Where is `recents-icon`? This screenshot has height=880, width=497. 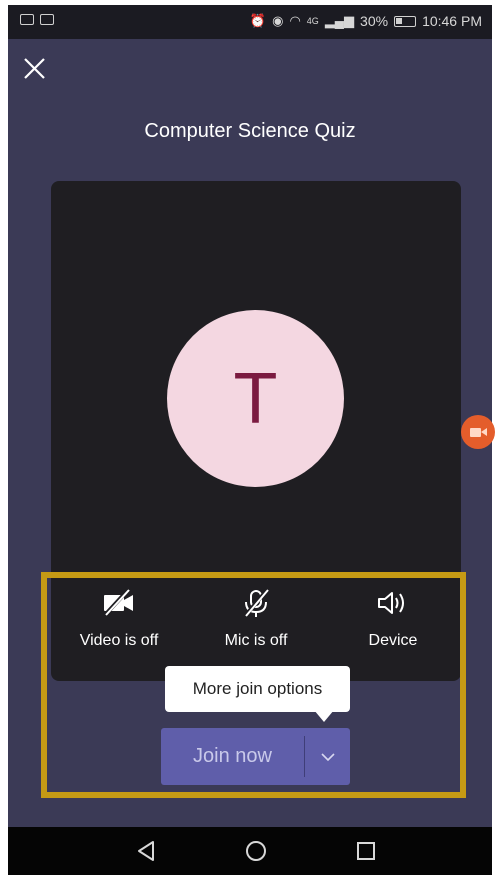 recents-icon is located at coordinates (366, 851).